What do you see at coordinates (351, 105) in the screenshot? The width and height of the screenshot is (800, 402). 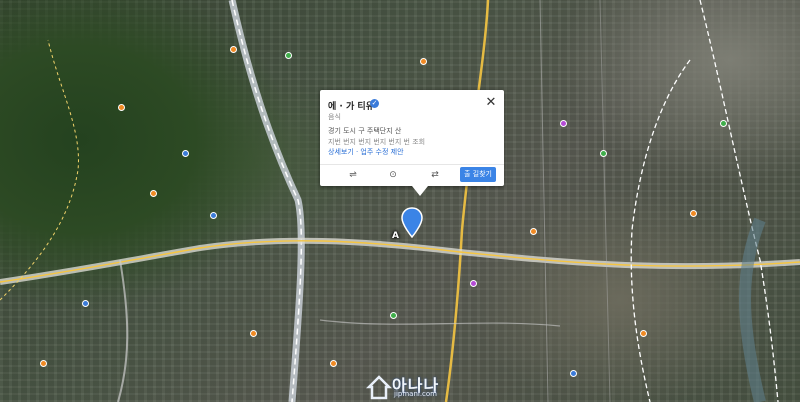 I see `place-name: 에 · 가 티유` at bounding box center [351, 105].